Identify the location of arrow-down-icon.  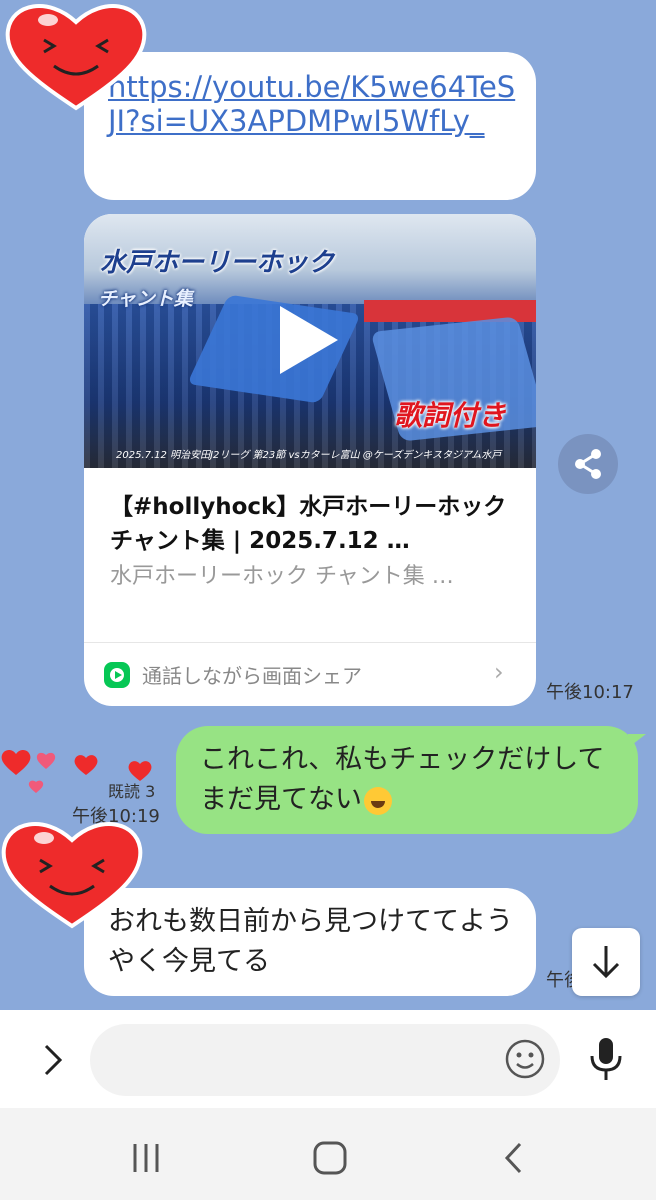
(606, 962).